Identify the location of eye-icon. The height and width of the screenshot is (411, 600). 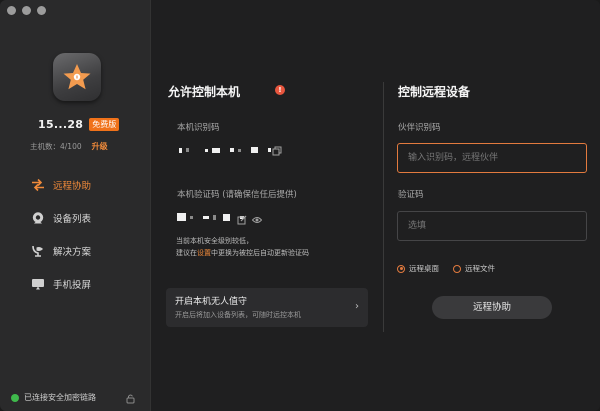
(257, 220).